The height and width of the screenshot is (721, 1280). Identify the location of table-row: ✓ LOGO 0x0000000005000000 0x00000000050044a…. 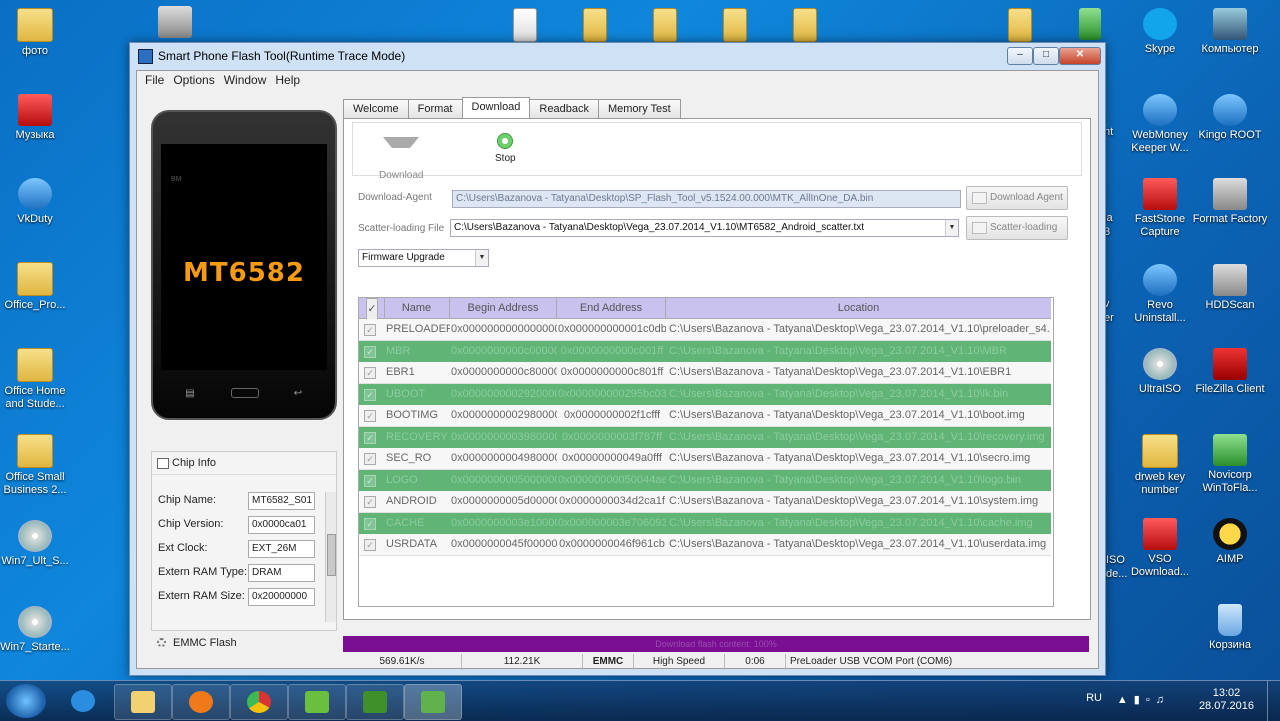
(705, 480).